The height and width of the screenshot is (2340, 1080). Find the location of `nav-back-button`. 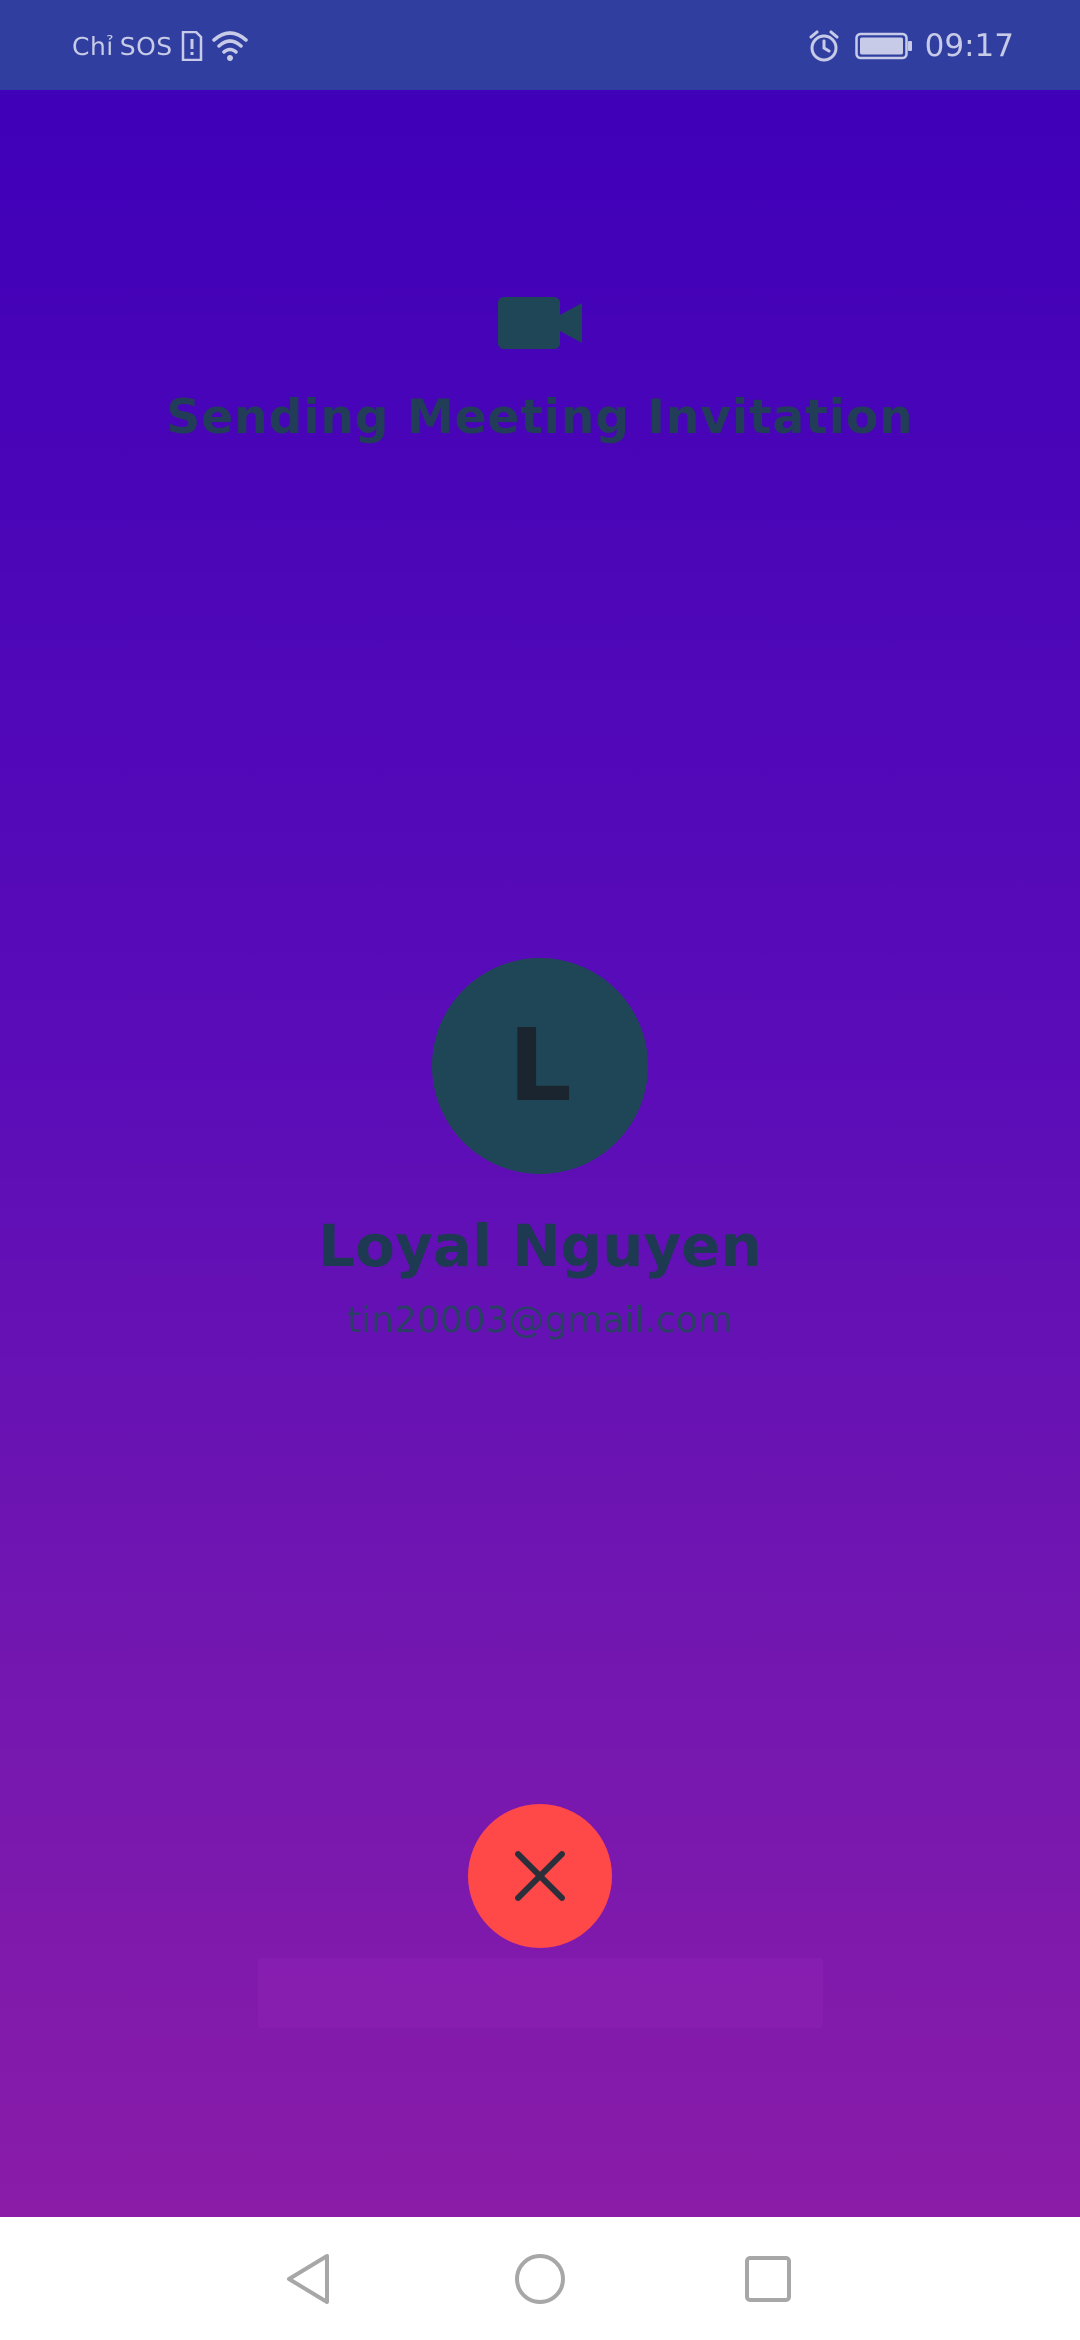

nav-back-button is located at coordinates (308, 2279).